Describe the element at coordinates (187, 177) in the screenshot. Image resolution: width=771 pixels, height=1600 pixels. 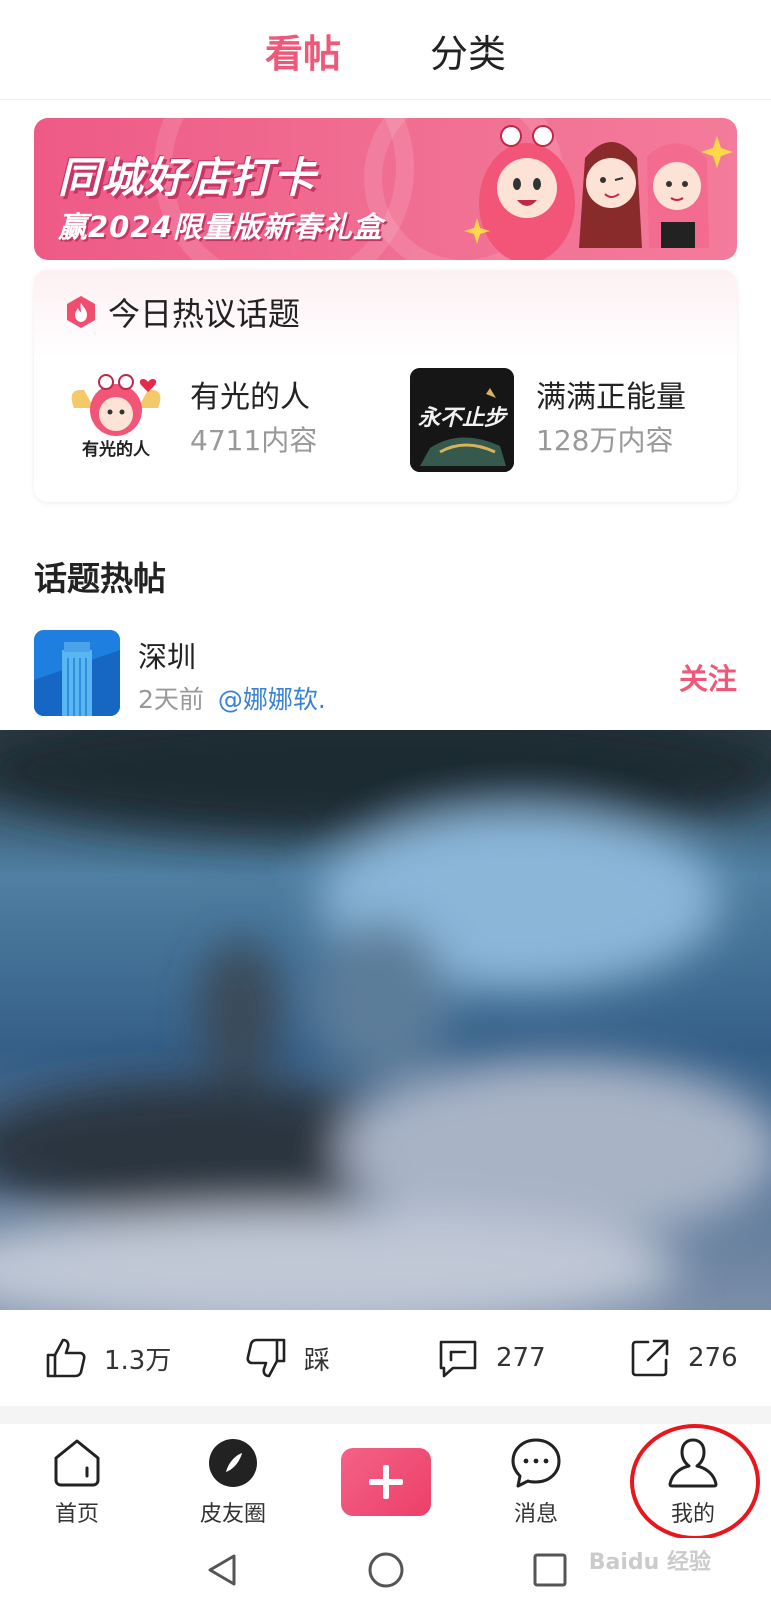
I see `banner-title: 同城好店打卡` at that location.